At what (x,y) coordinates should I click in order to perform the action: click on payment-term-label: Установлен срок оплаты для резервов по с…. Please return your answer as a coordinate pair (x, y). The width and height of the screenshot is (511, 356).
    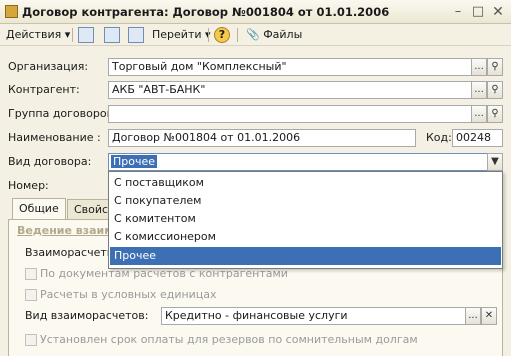
    Looking at the image, I should click on (229, 339).